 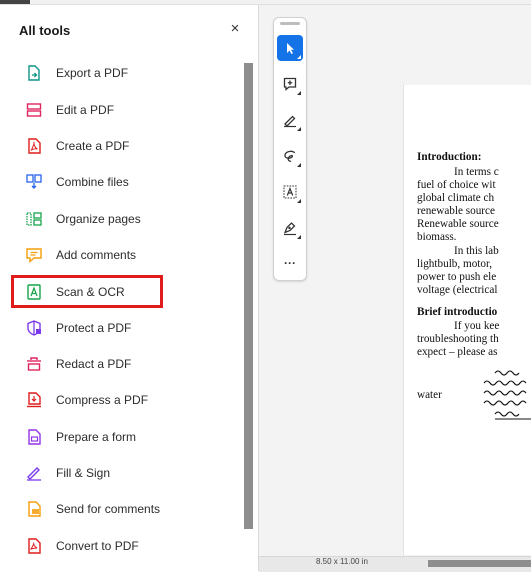 I want to click on tool-item-label: Scan & OCR, so click(x=90, y=291).